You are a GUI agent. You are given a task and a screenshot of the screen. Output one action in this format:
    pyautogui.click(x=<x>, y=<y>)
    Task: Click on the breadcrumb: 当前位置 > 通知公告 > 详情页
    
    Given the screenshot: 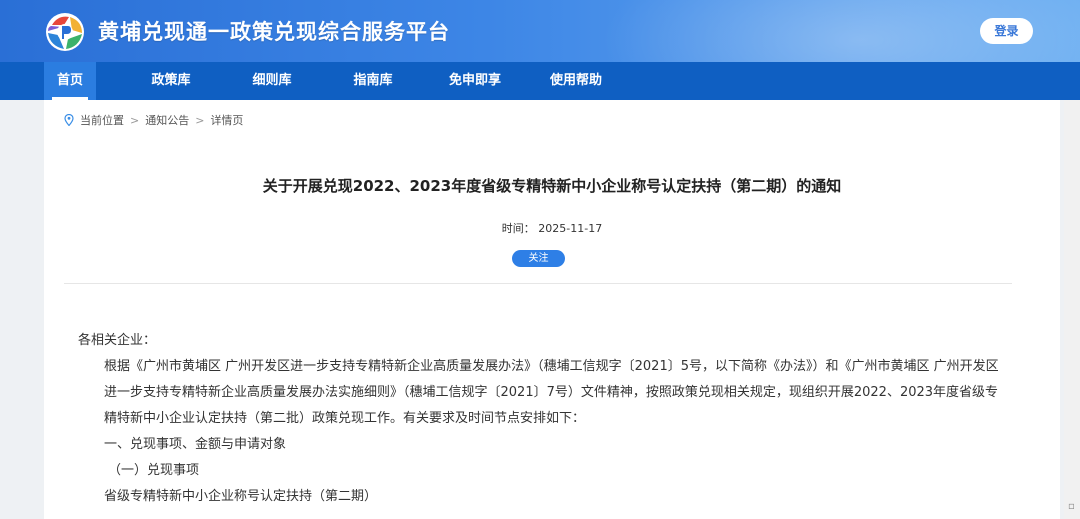 What is the action you would take?
    pyautogui.click(x=153, y=120)
    